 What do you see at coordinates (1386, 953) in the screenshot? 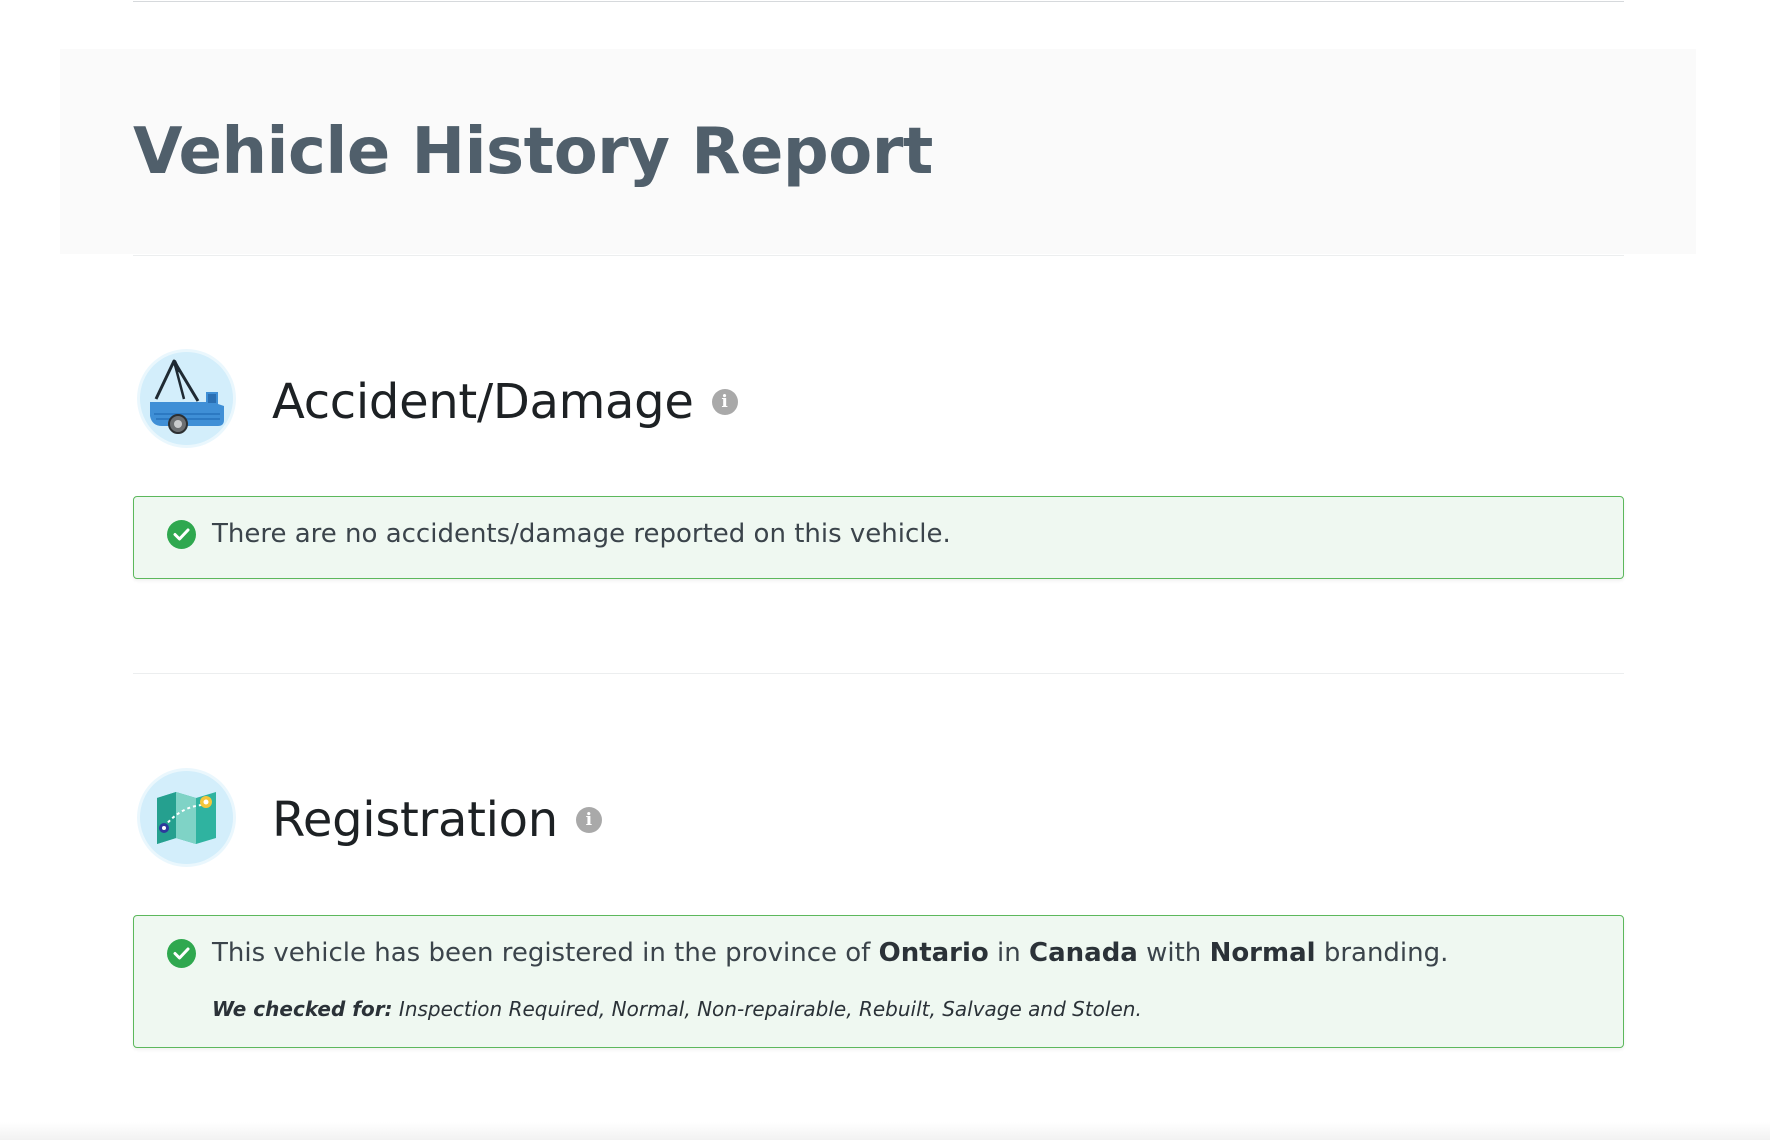
I see `message-suffix: branding.` at bounding box center [1386, 953].